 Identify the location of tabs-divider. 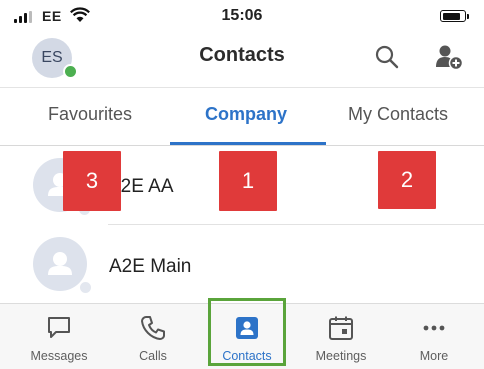
(242, 145).